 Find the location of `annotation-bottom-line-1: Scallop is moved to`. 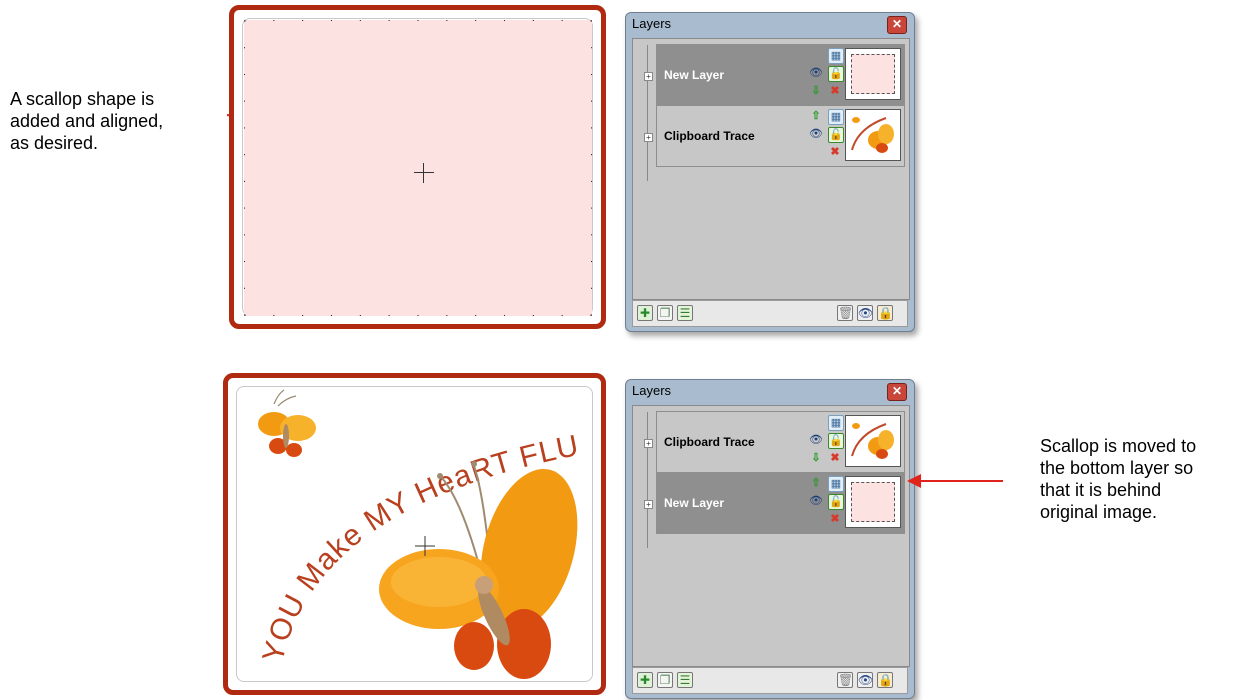

annotation-bottom-line-1: Scallop is moved to is located at coordinates (1118, 446).